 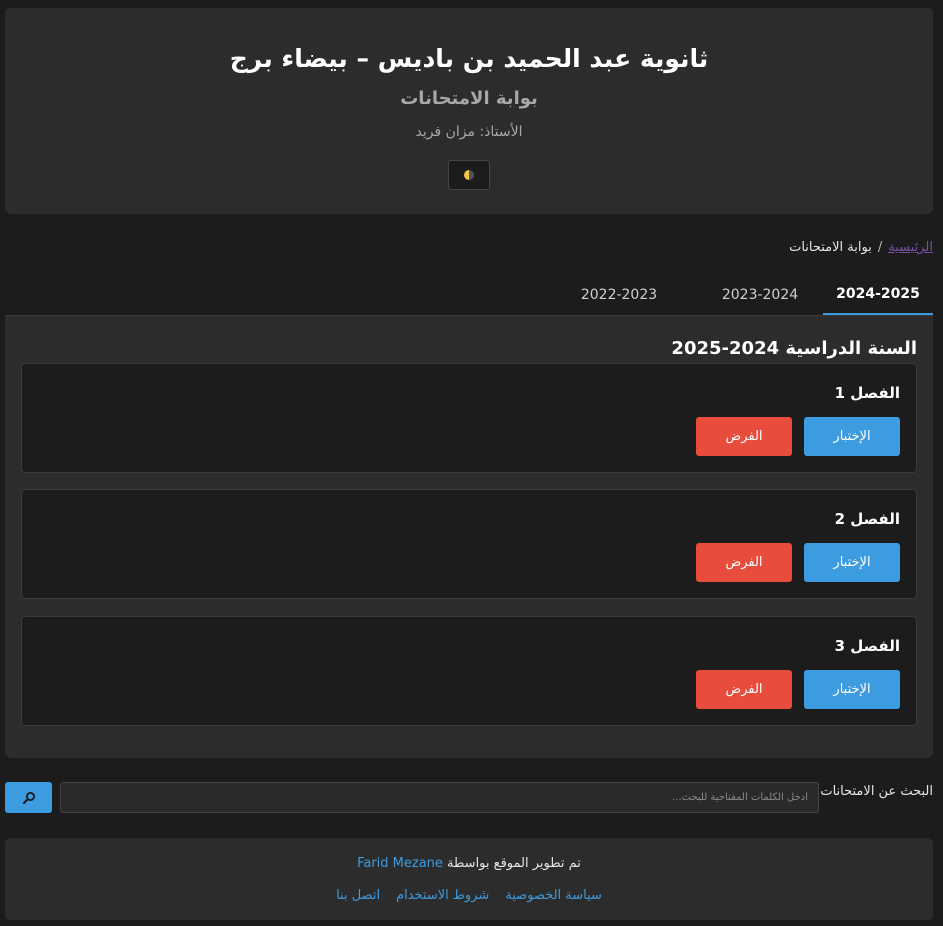 I want to click on contact-us-link: اتصل بنا, so click(x=358, y=895).